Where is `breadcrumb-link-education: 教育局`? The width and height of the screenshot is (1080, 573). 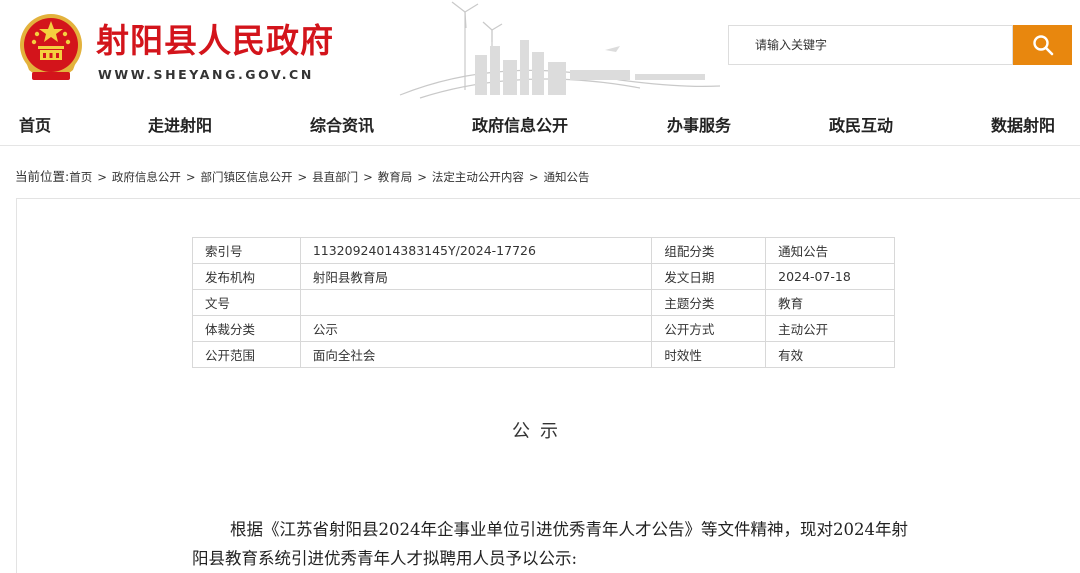 breadcrumb-link-education: 教育局 is located at coordinates (395, 177).